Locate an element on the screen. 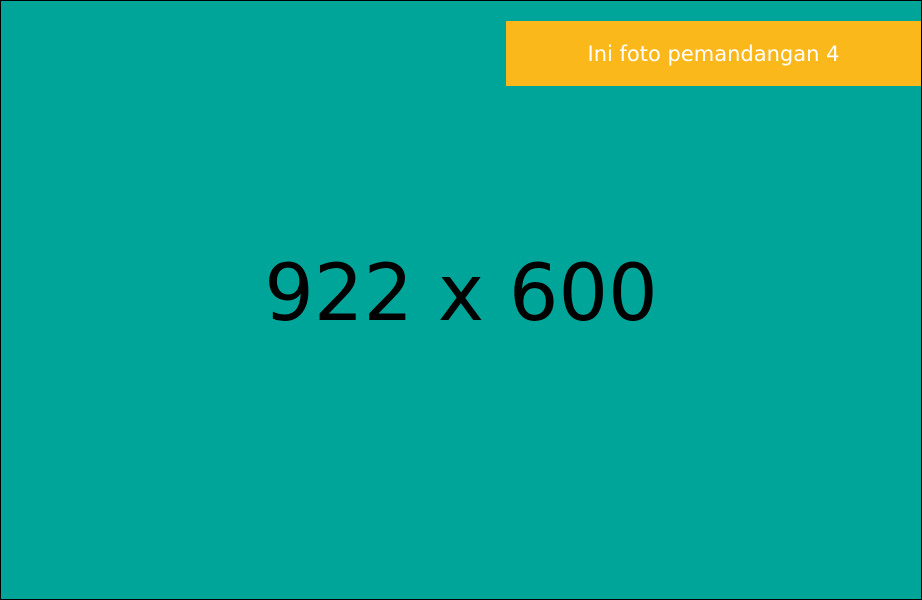  caption-text: Ini foto pemandangan 4 is located at coordinates (713, 53).